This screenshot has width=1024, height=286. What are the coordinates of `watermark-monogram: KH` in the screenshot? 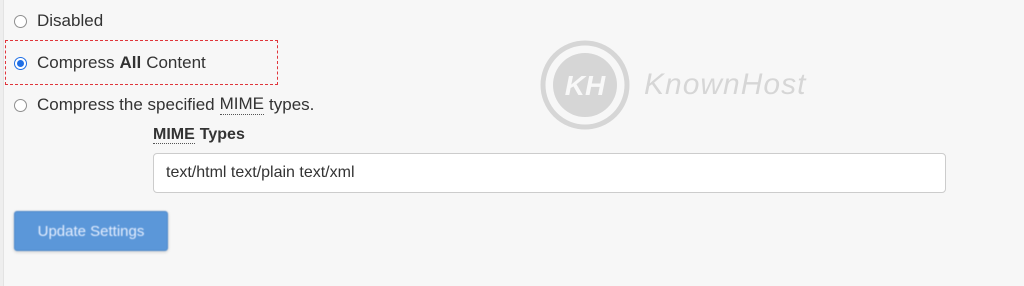 It's located at (585, 85).